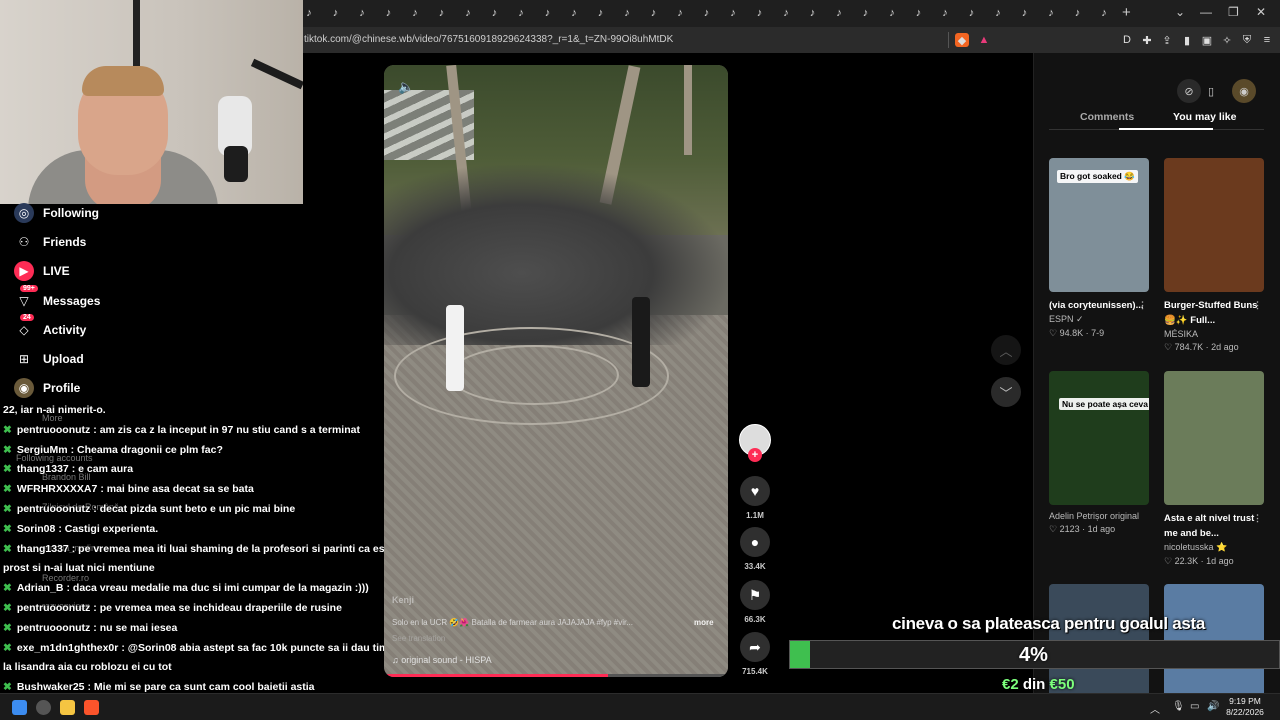 The width and height of the screenshot is (1280, 720). I want to click on maximize-button: ❐, so click(1233, 12).